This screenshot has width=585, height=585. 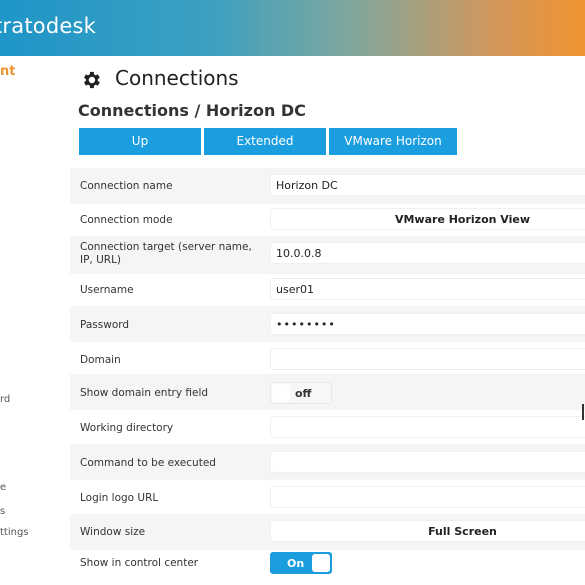 I want to click on label-working-directory: Working directory, so click(x=127, y=428).